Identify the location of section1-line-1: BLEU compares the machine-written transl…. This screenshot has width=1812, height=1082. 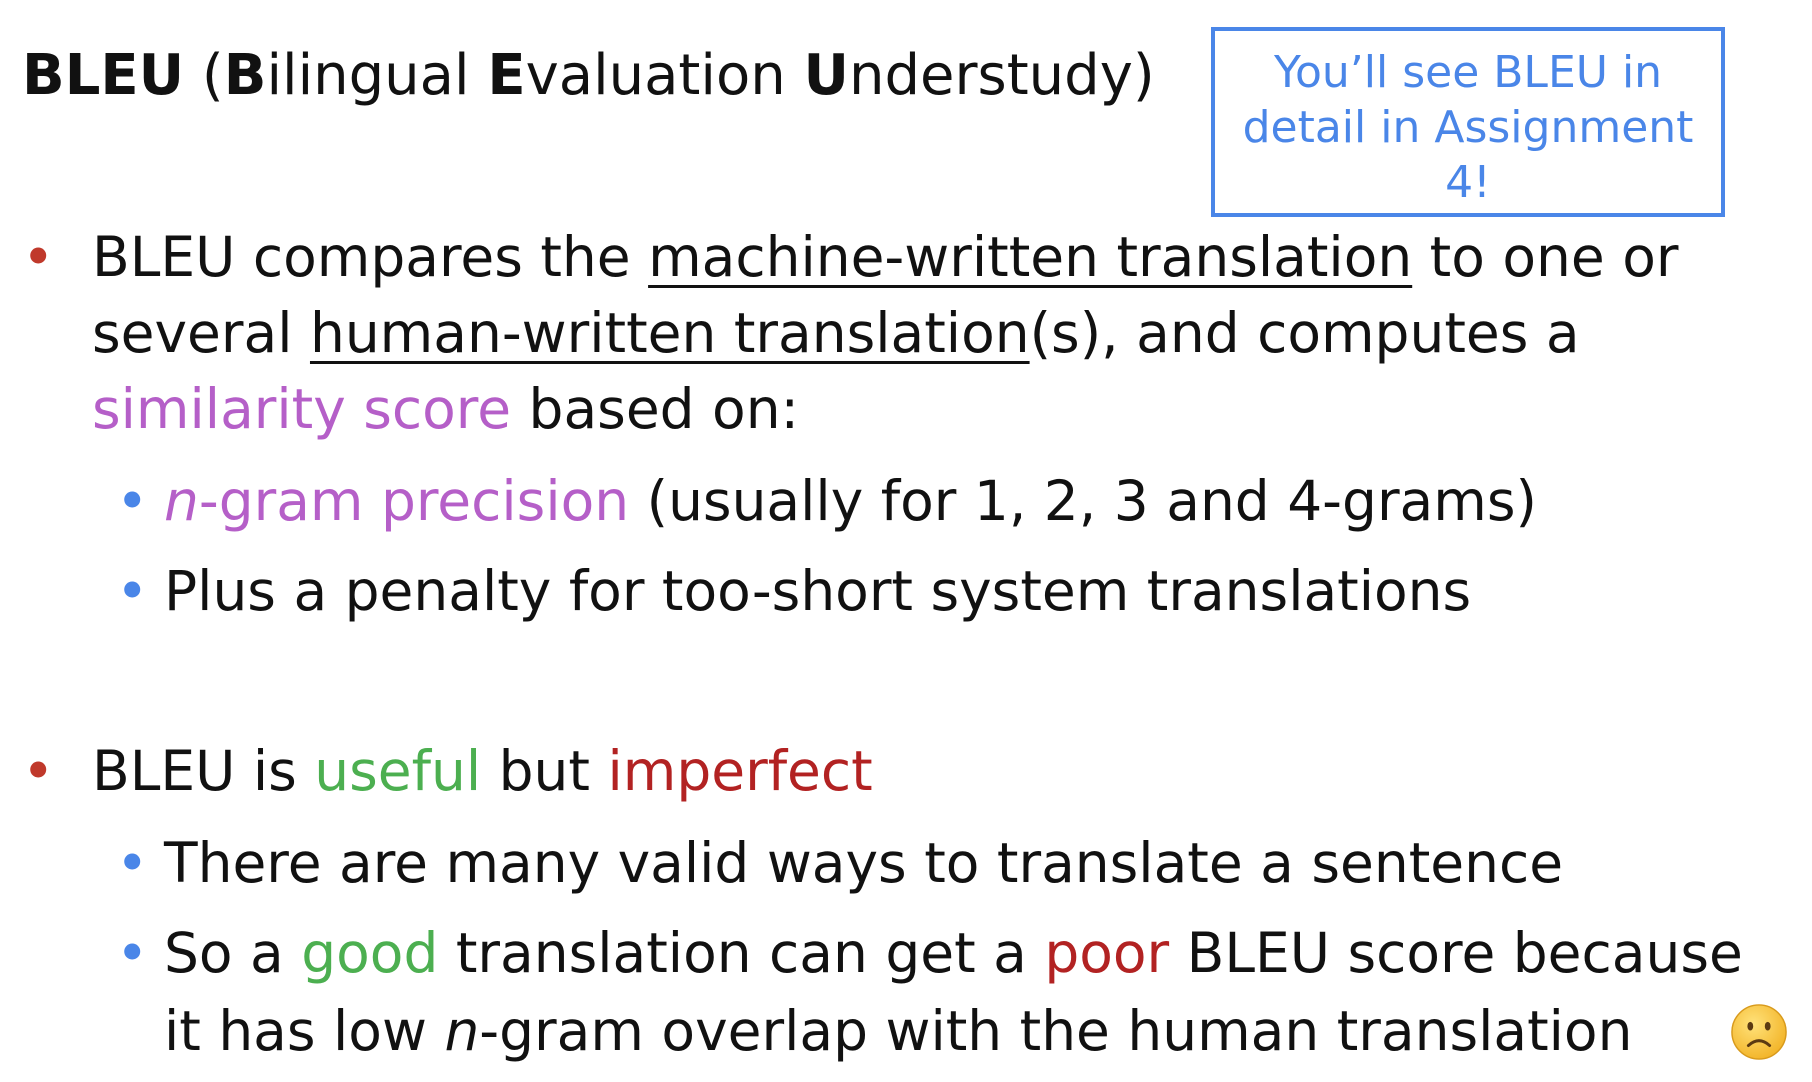
(885, 257).